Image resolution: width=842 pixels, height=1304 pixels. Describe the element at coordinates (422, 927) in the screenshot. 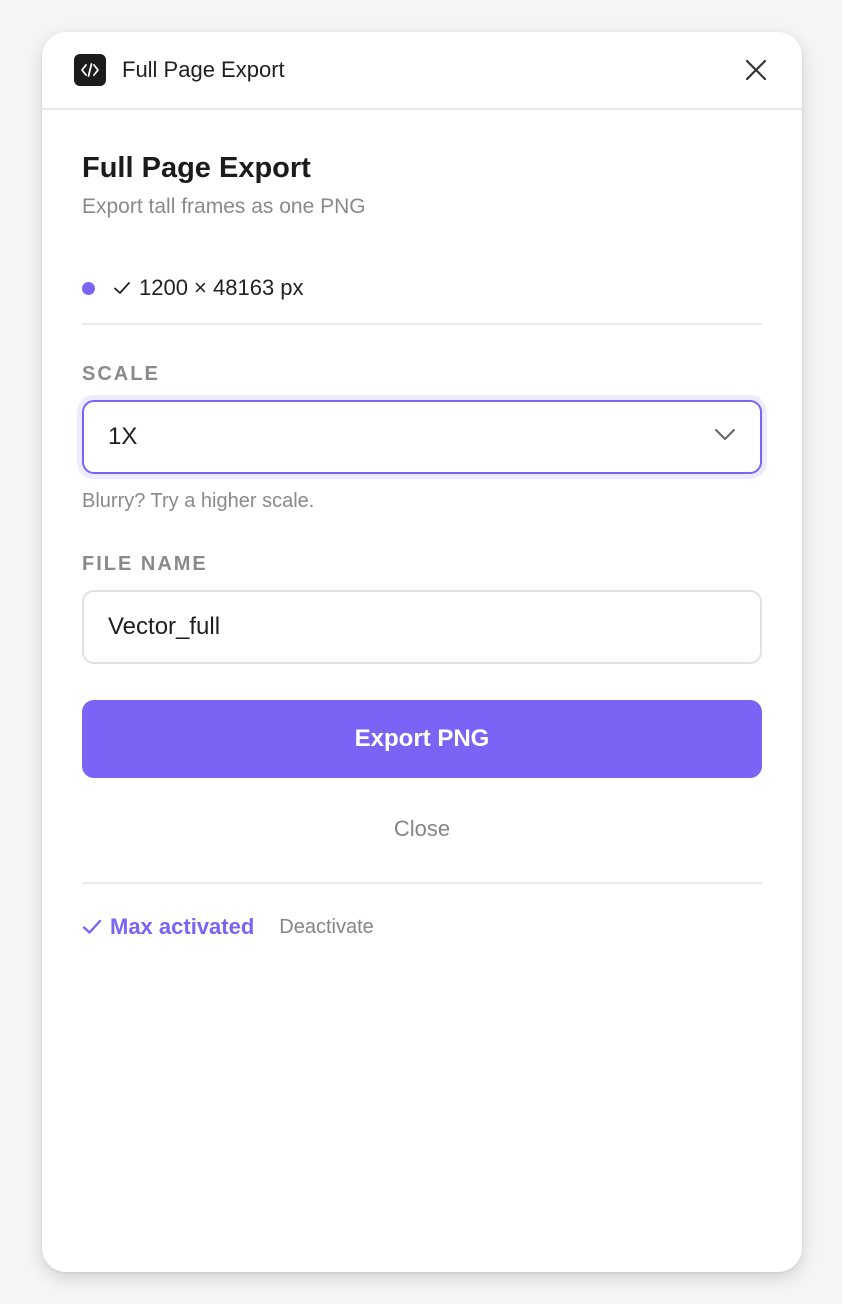

I see `license-row: Max activated Deactivate` at that location.